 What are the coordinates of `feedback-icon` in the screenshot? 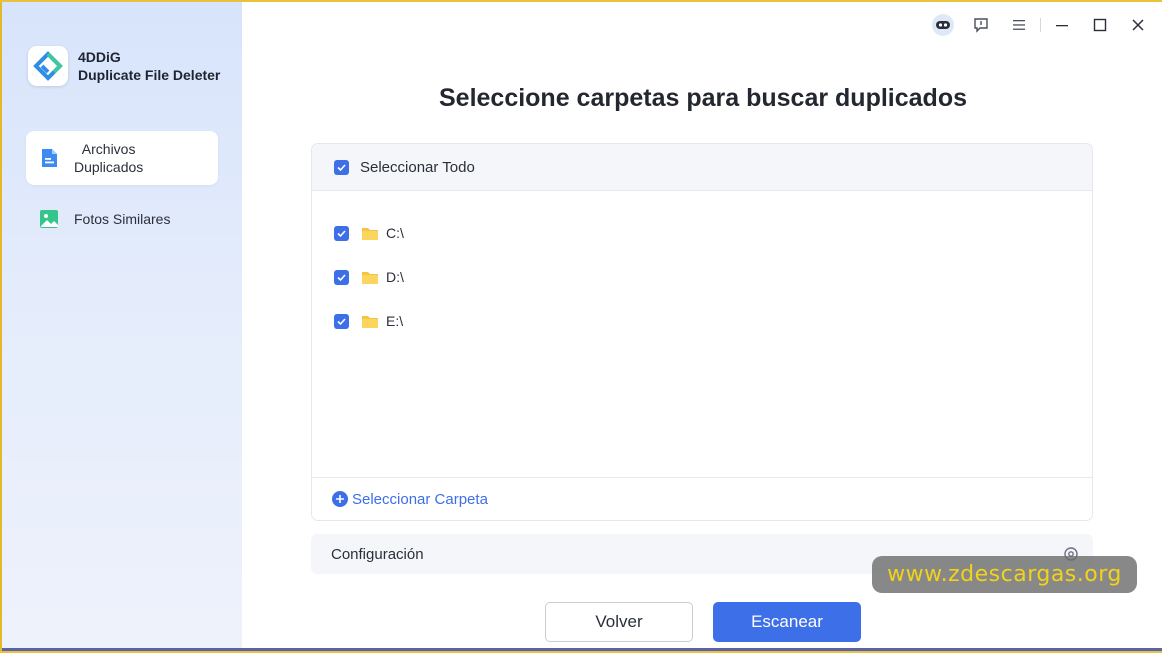 It's located at (981, 25).